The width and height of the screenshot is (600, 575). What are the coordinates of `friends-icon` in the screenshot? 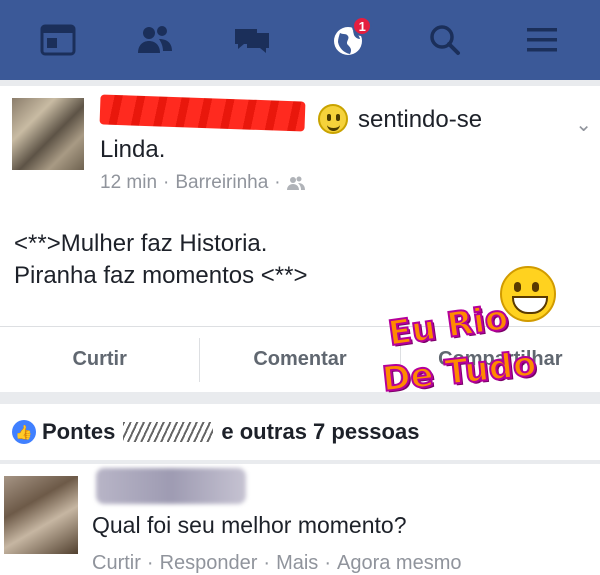 It's located at (154, 39).